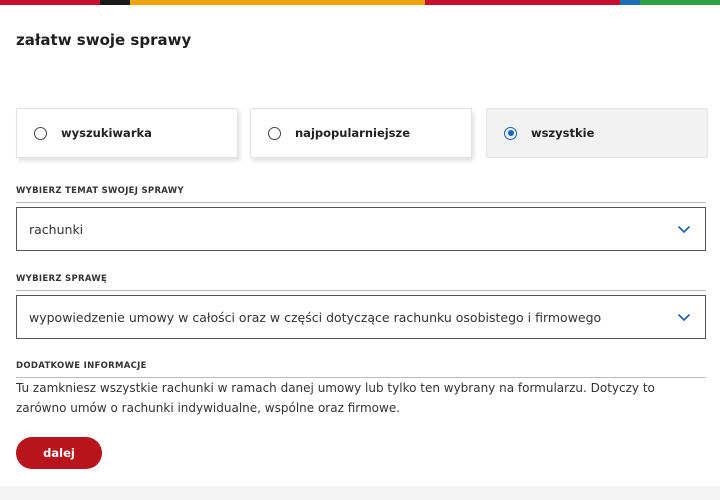 The height and width of the screenshot is (500, 720). What do you see at coordinates (361, 194) in the screenshot?
I see `topic-section-label: WYBIERZ TEMAT SWOJEJ SPRAWY` at bounding box center [361, 194].